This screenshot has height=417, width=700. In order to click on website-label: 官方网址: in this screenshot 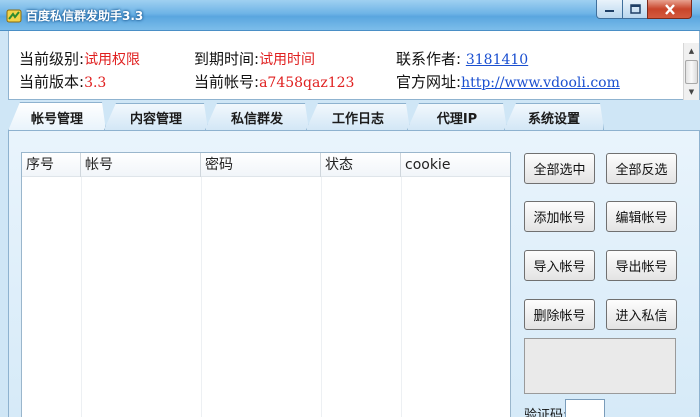, I will do `click(429, 82)`.